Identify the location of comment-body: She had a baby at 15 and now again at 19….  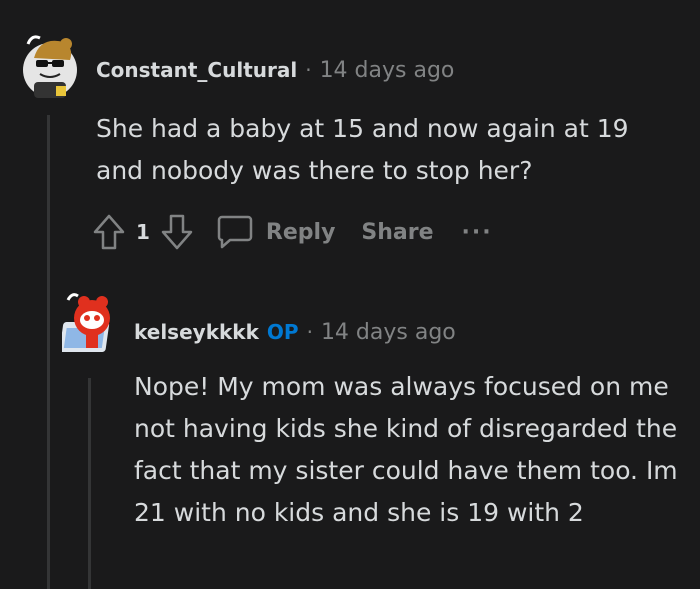
(362, 149).